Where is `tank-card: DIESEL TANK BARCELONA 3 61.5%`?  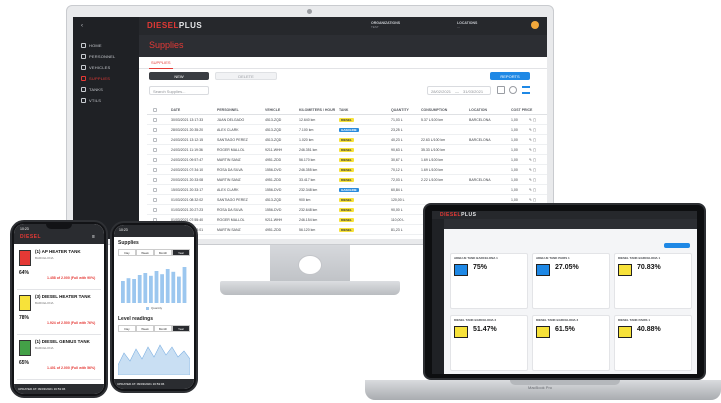
tank-card: DIESEL TANK BARCELONA 3 61.5% is located at coordinates (571, 343).